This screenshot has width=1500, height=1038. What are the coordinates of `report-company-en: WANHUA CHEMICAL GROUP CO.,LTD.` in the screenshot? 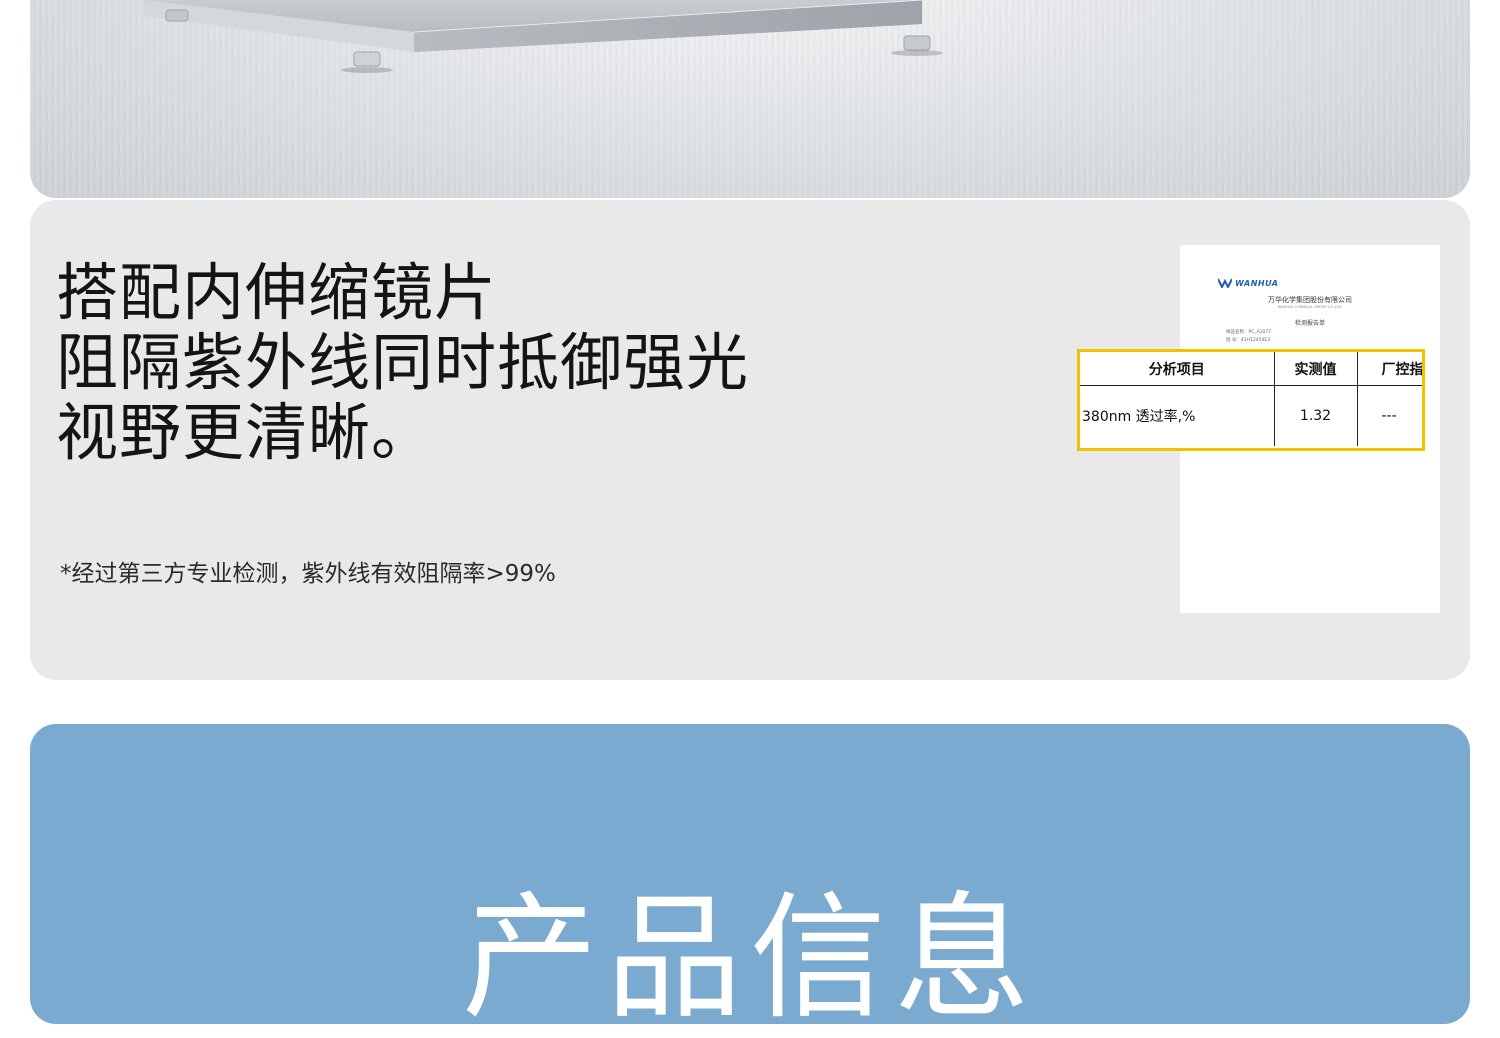 It's located at (1310, 307).